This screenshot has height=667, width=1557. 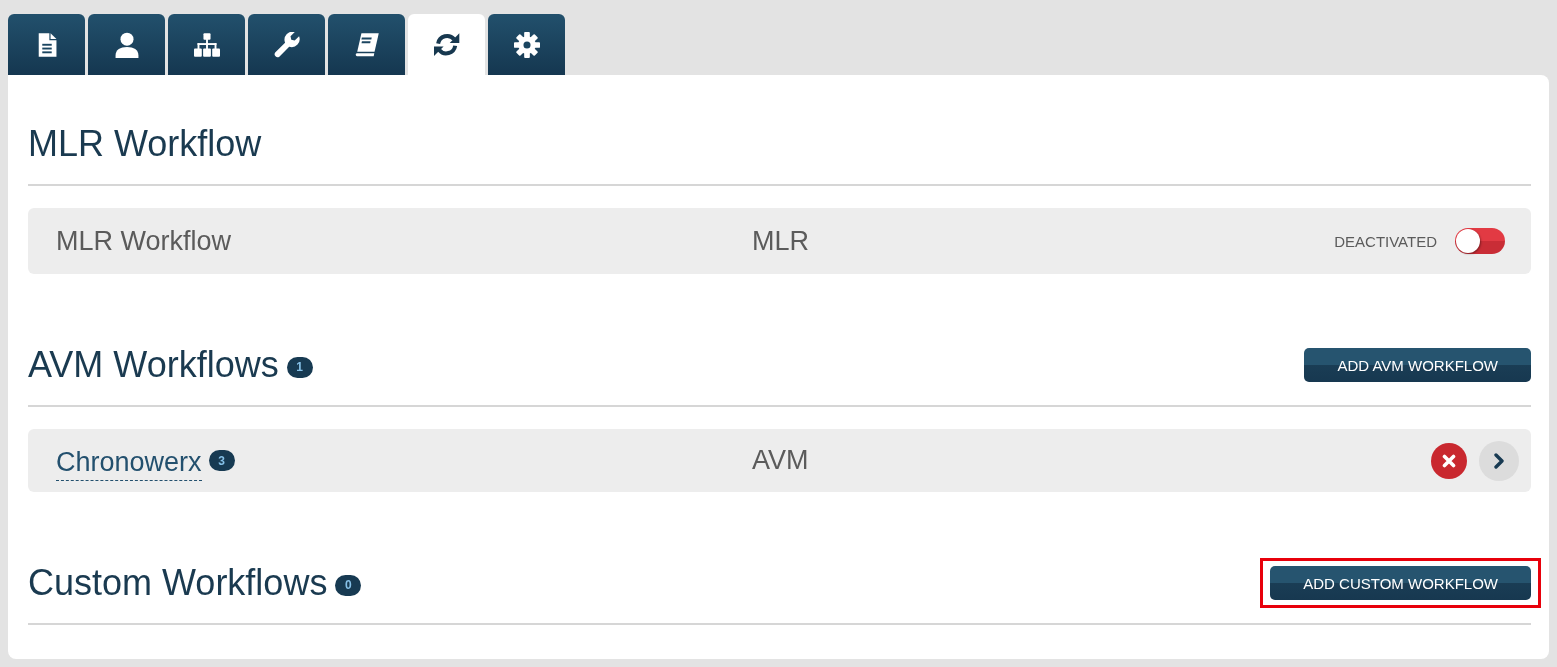 What do you see at coordinates (348, 585) in the screenshot?
I see `count-badge: 0` at bounding box center [348, 585].